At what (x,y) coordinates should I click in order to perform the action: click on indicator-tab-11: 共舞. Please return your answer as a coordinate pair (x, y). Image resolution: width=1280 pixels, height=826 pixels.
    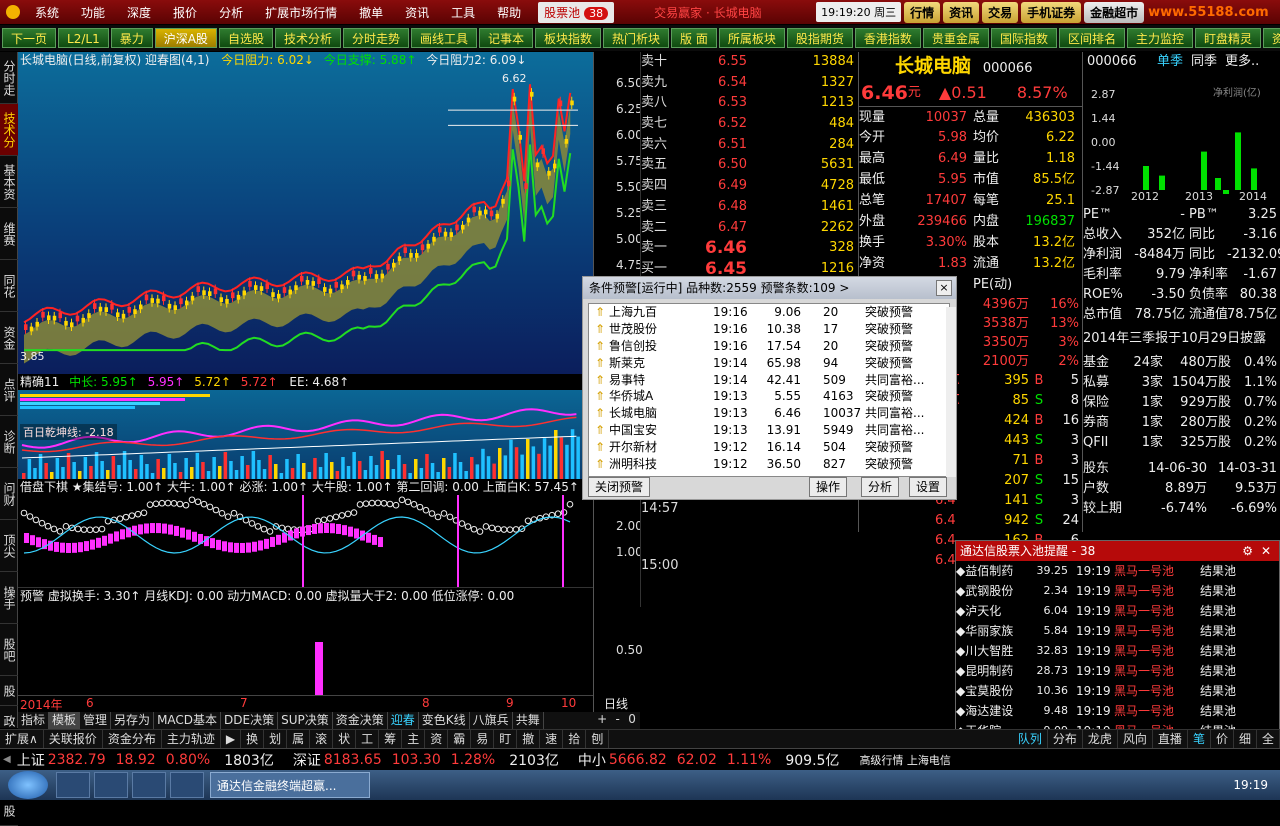
    Looking at the image, I should click on (528, 720).